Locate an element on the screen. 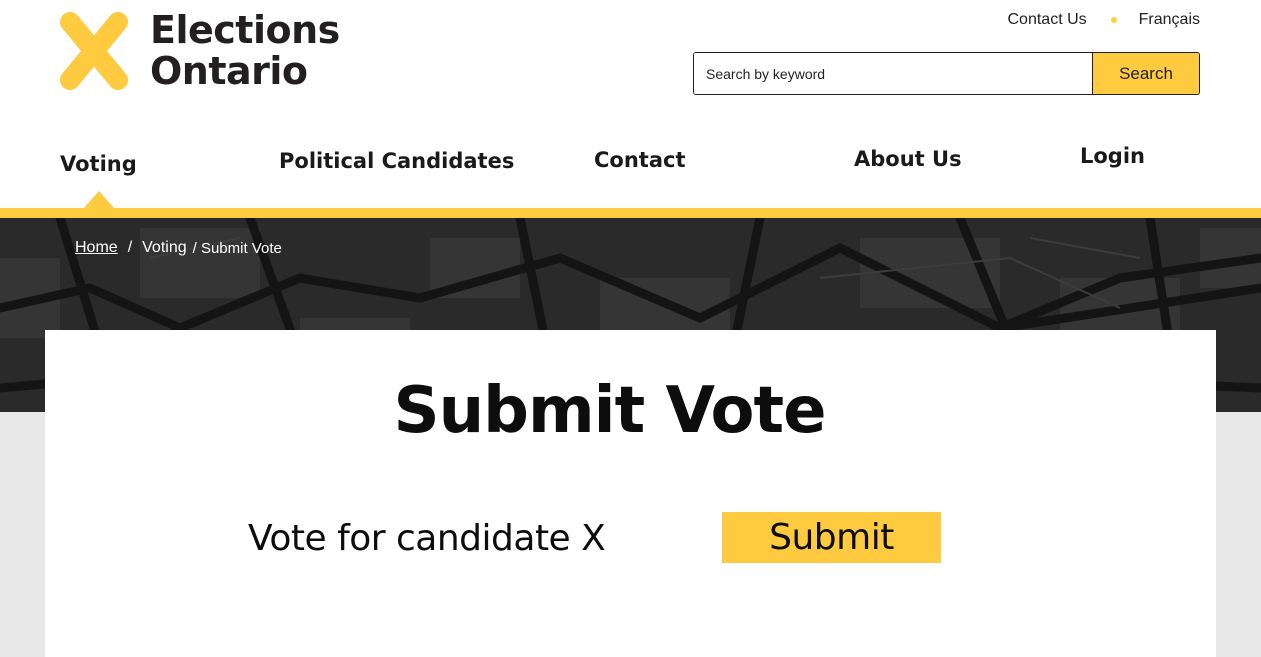 The width and height of the screenshot is (1261, 657). logo-wordmark: Elections Ontario is located at coordinates (245, 51).